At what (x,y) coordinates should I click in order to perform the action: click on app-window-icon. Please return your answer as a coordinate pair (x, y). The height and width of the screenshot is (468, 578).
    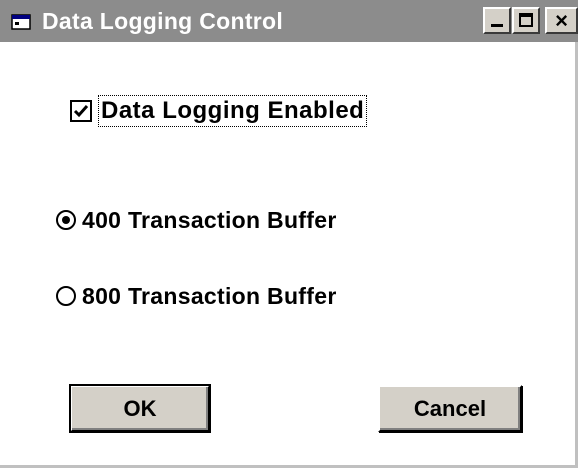
    Looking at the image, I should click on (21, 21).